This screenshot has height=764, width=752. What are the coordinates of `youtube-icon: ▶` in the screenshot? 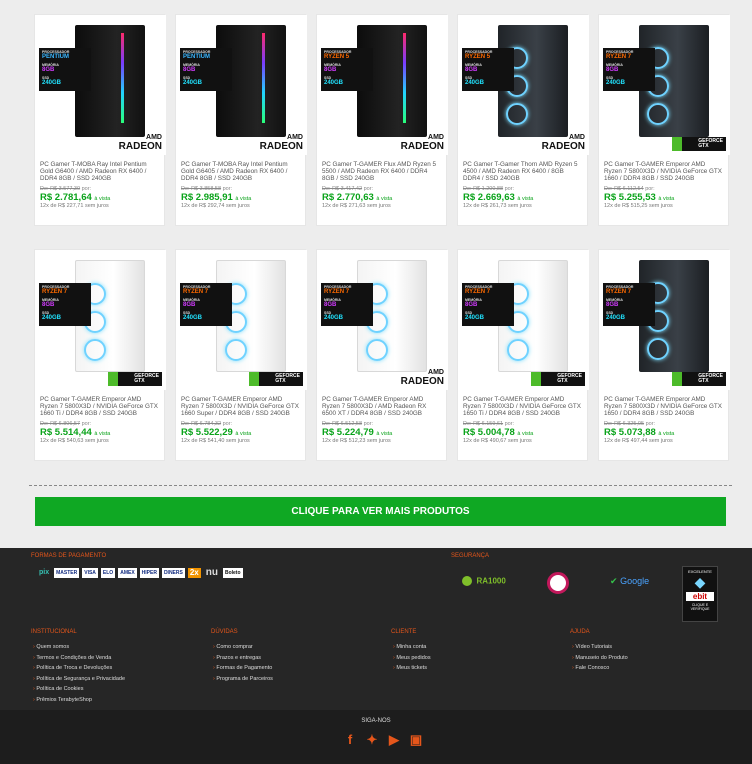 It's located at (394, 740).